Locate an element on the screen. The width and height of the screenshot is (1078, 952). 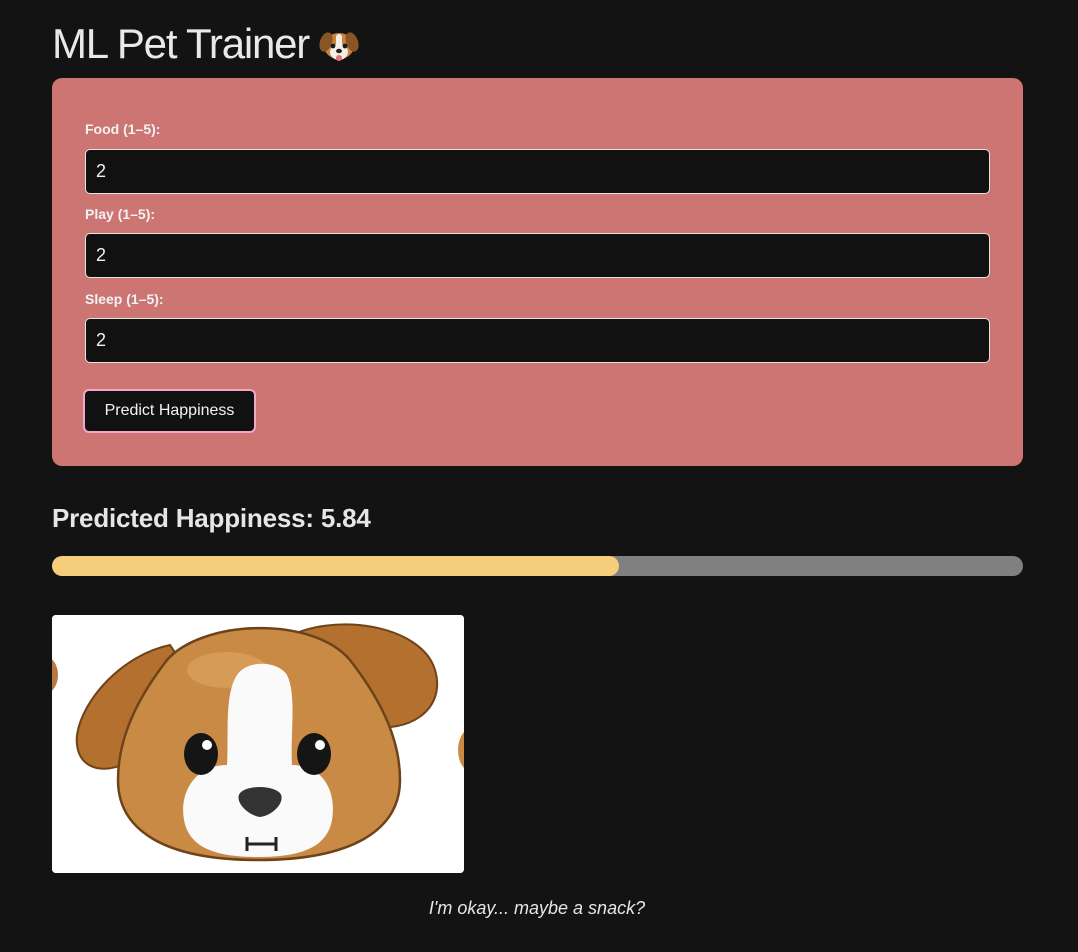
food-input is located at coordinates (537, 171).